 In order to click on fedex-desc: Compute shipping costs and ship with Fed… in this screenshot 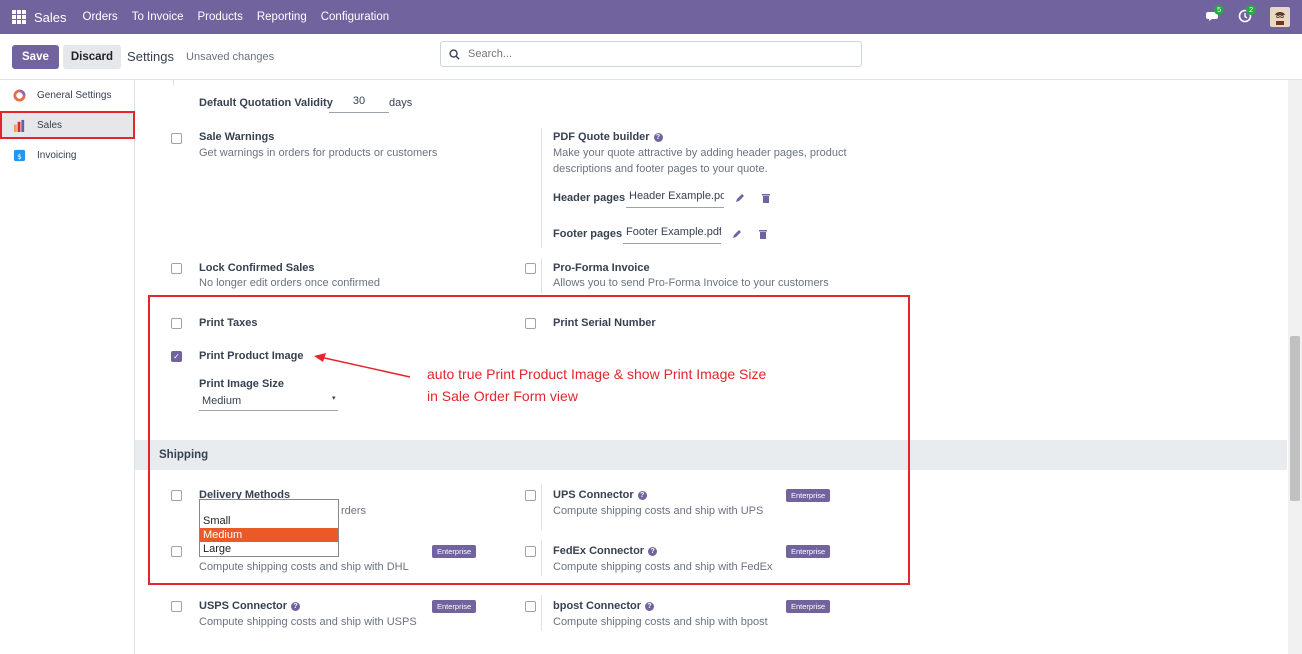, I will do `click(663, 567)`.